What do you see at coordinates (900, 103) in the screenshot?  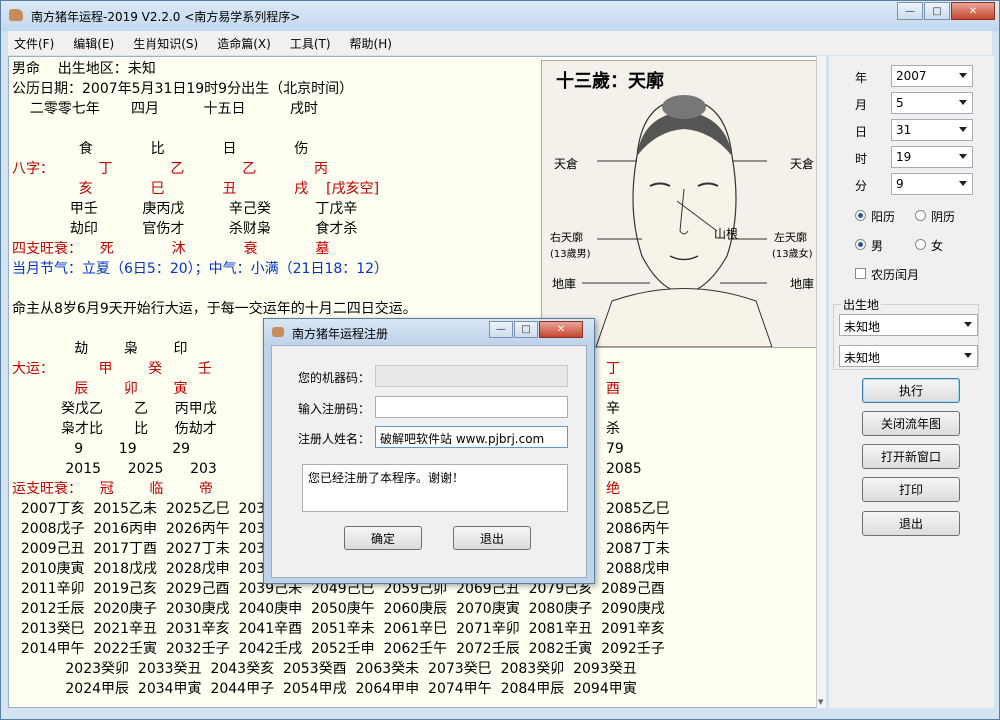 I see `month-value: 5` at bounding box center [900, 103].